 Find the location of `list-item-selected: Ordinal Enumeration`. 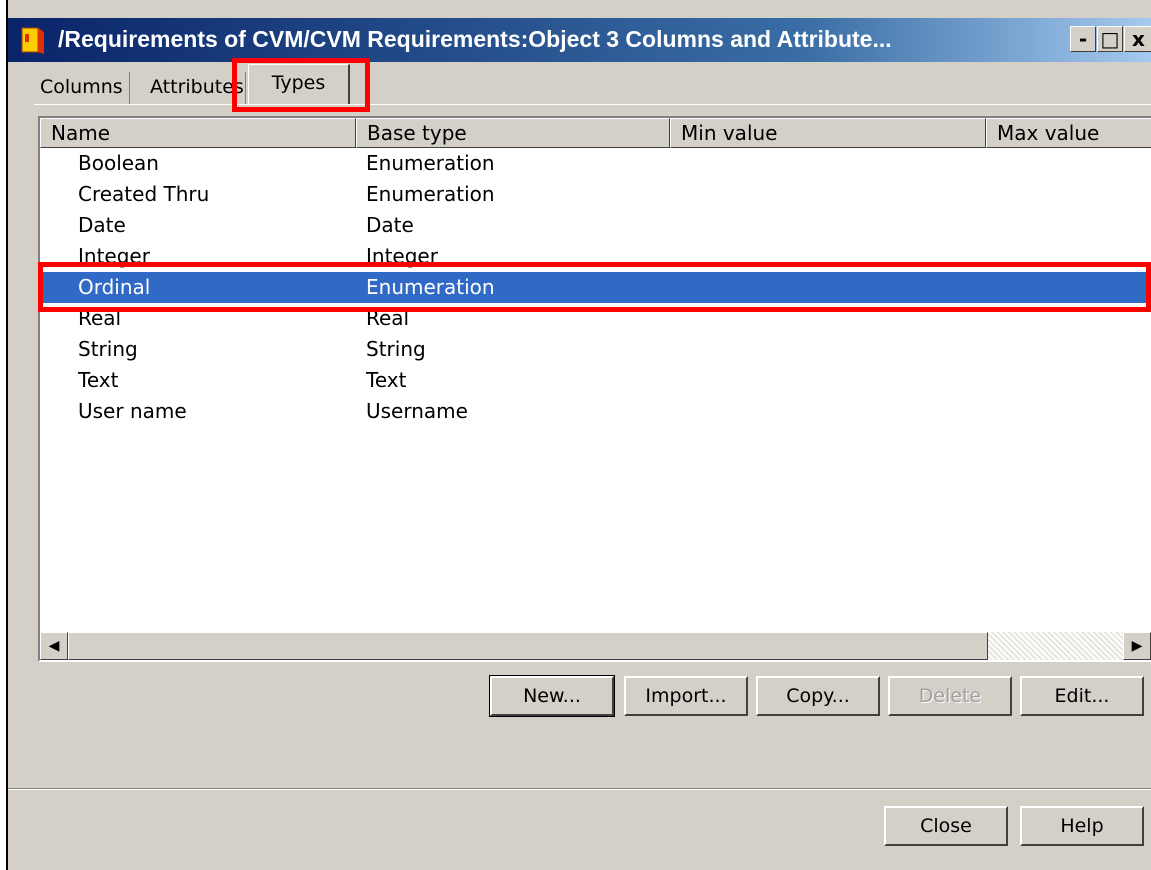

list-item-selected: Ordinal Enumeration is located at coordinates (595, 287).